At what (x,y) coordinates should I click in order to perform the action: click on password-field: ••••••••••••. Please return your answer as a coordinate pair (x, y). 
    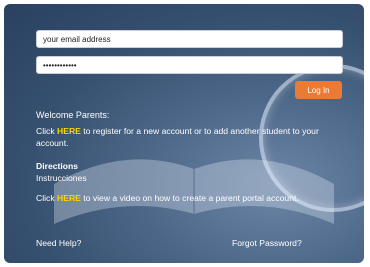
    Looking at the image, I should click on (189, 65).